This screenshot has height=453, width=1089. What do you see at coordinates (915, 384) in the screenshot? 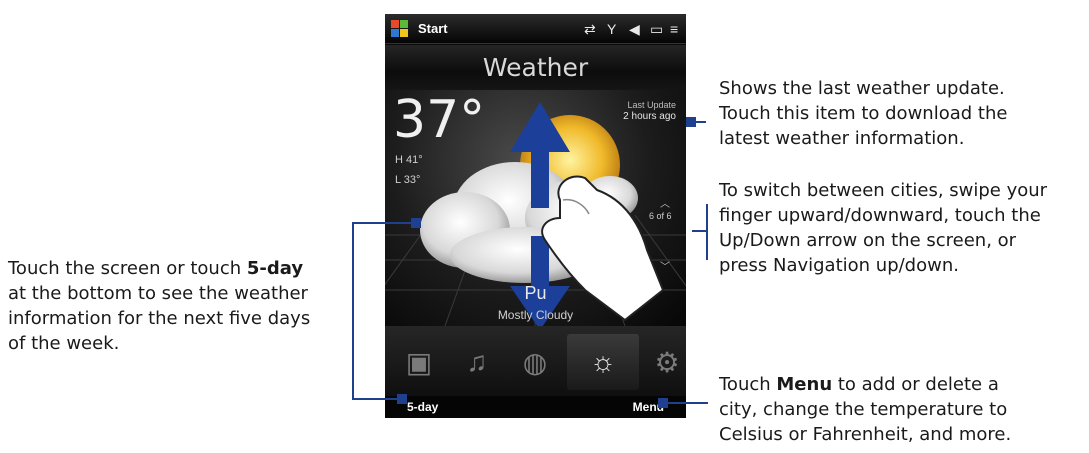
I see `callout-text: to add or delete a` at bounding box center [915, 384].